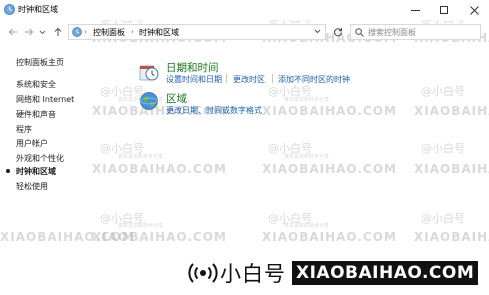 This screenshot has width=489, height=295. I want to click on breadcrumb-clock-region: 时钟和区域, so click(159, 32).